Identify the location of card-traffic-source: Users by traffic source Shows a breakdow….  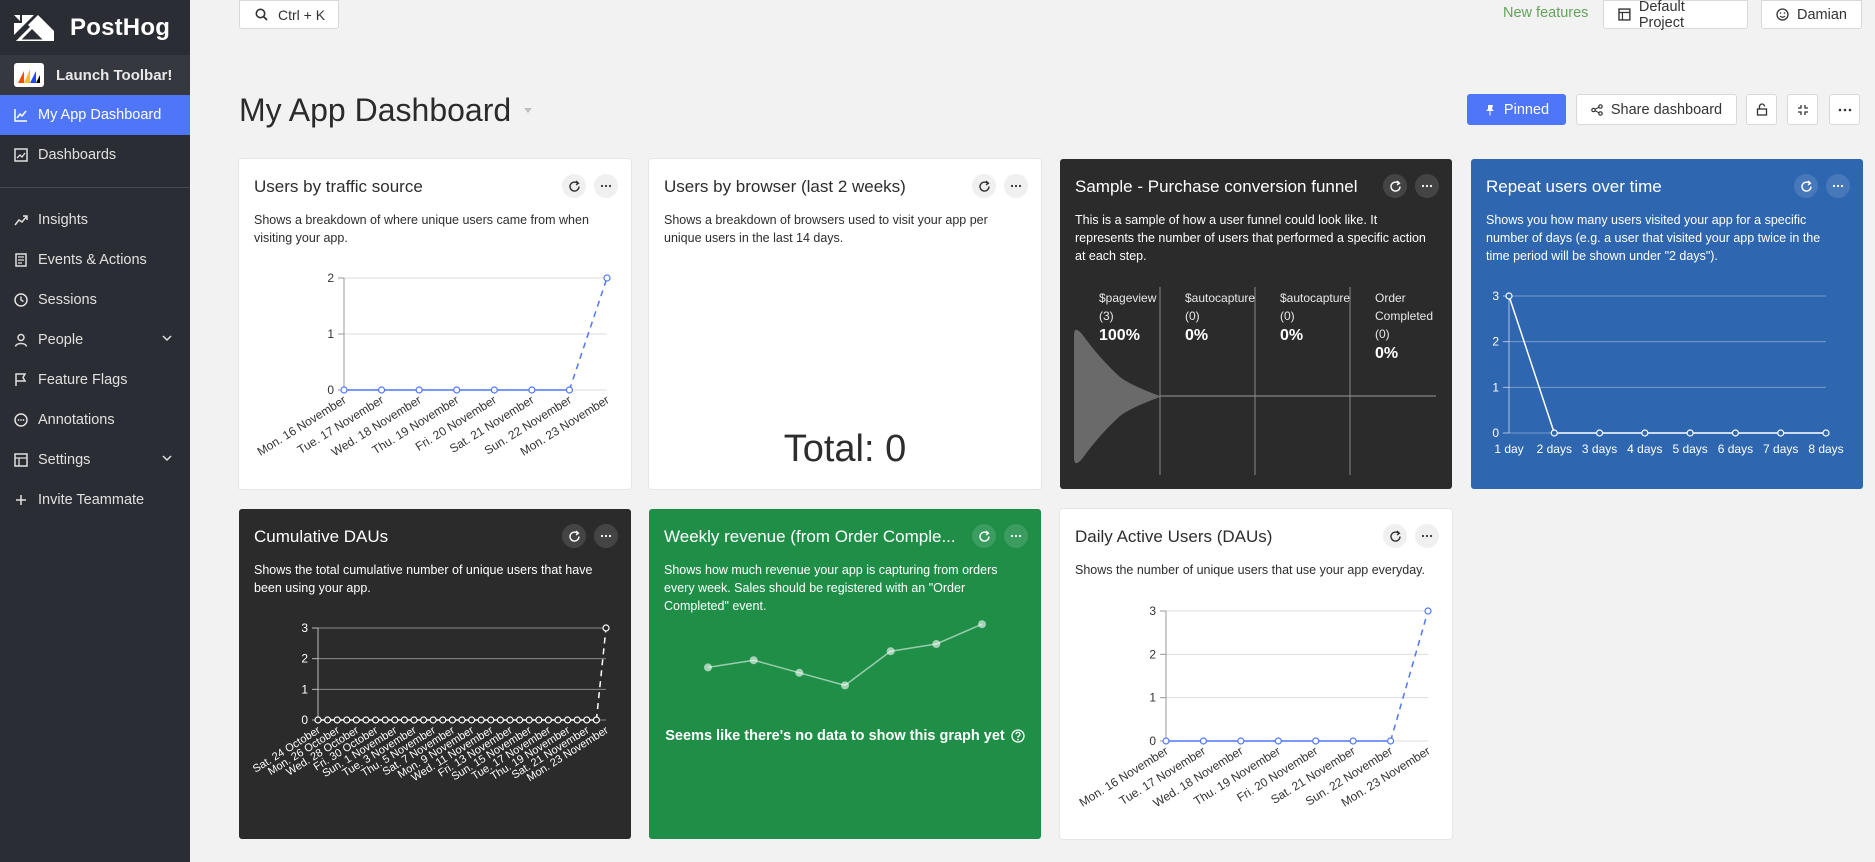
(435, 324).